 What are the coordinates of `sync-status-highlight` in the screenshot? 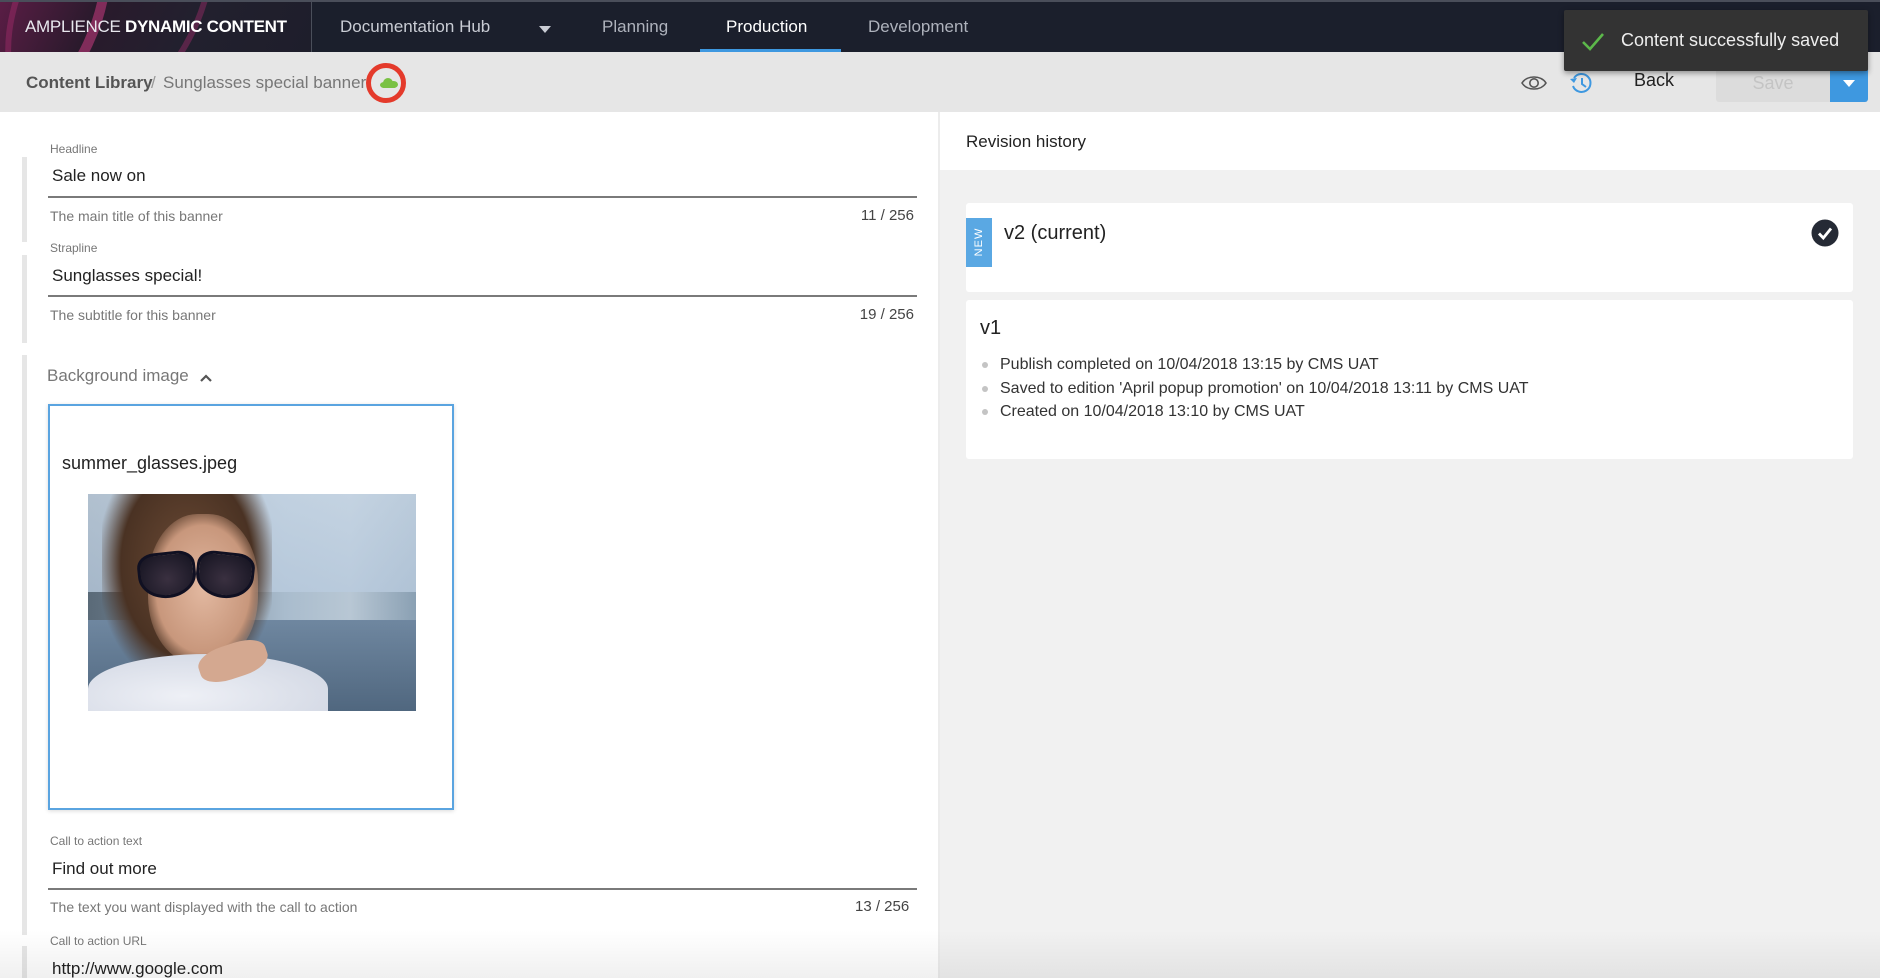 It's located at (386, 83).